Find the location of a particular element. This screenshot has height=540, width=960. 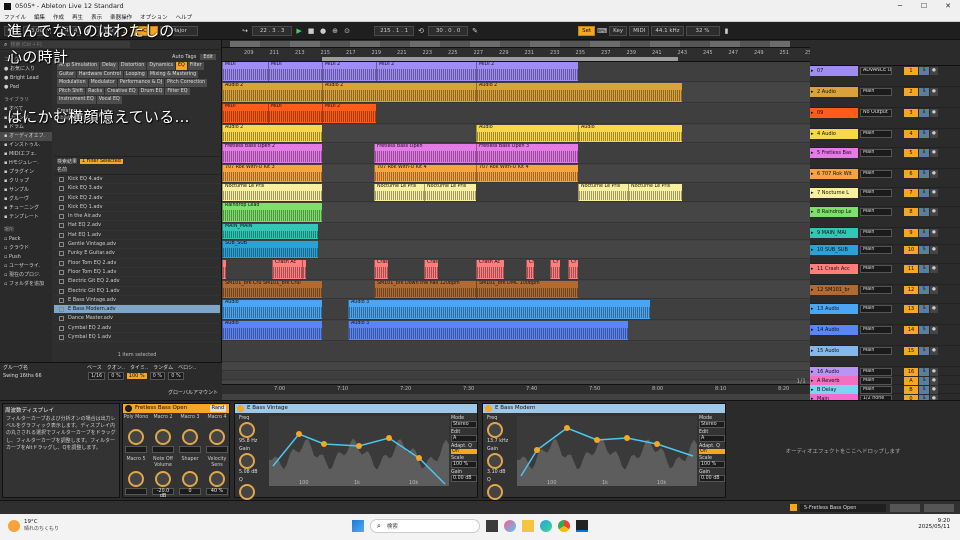

tag-chip: Guitar is located at coordinates (66, 74).